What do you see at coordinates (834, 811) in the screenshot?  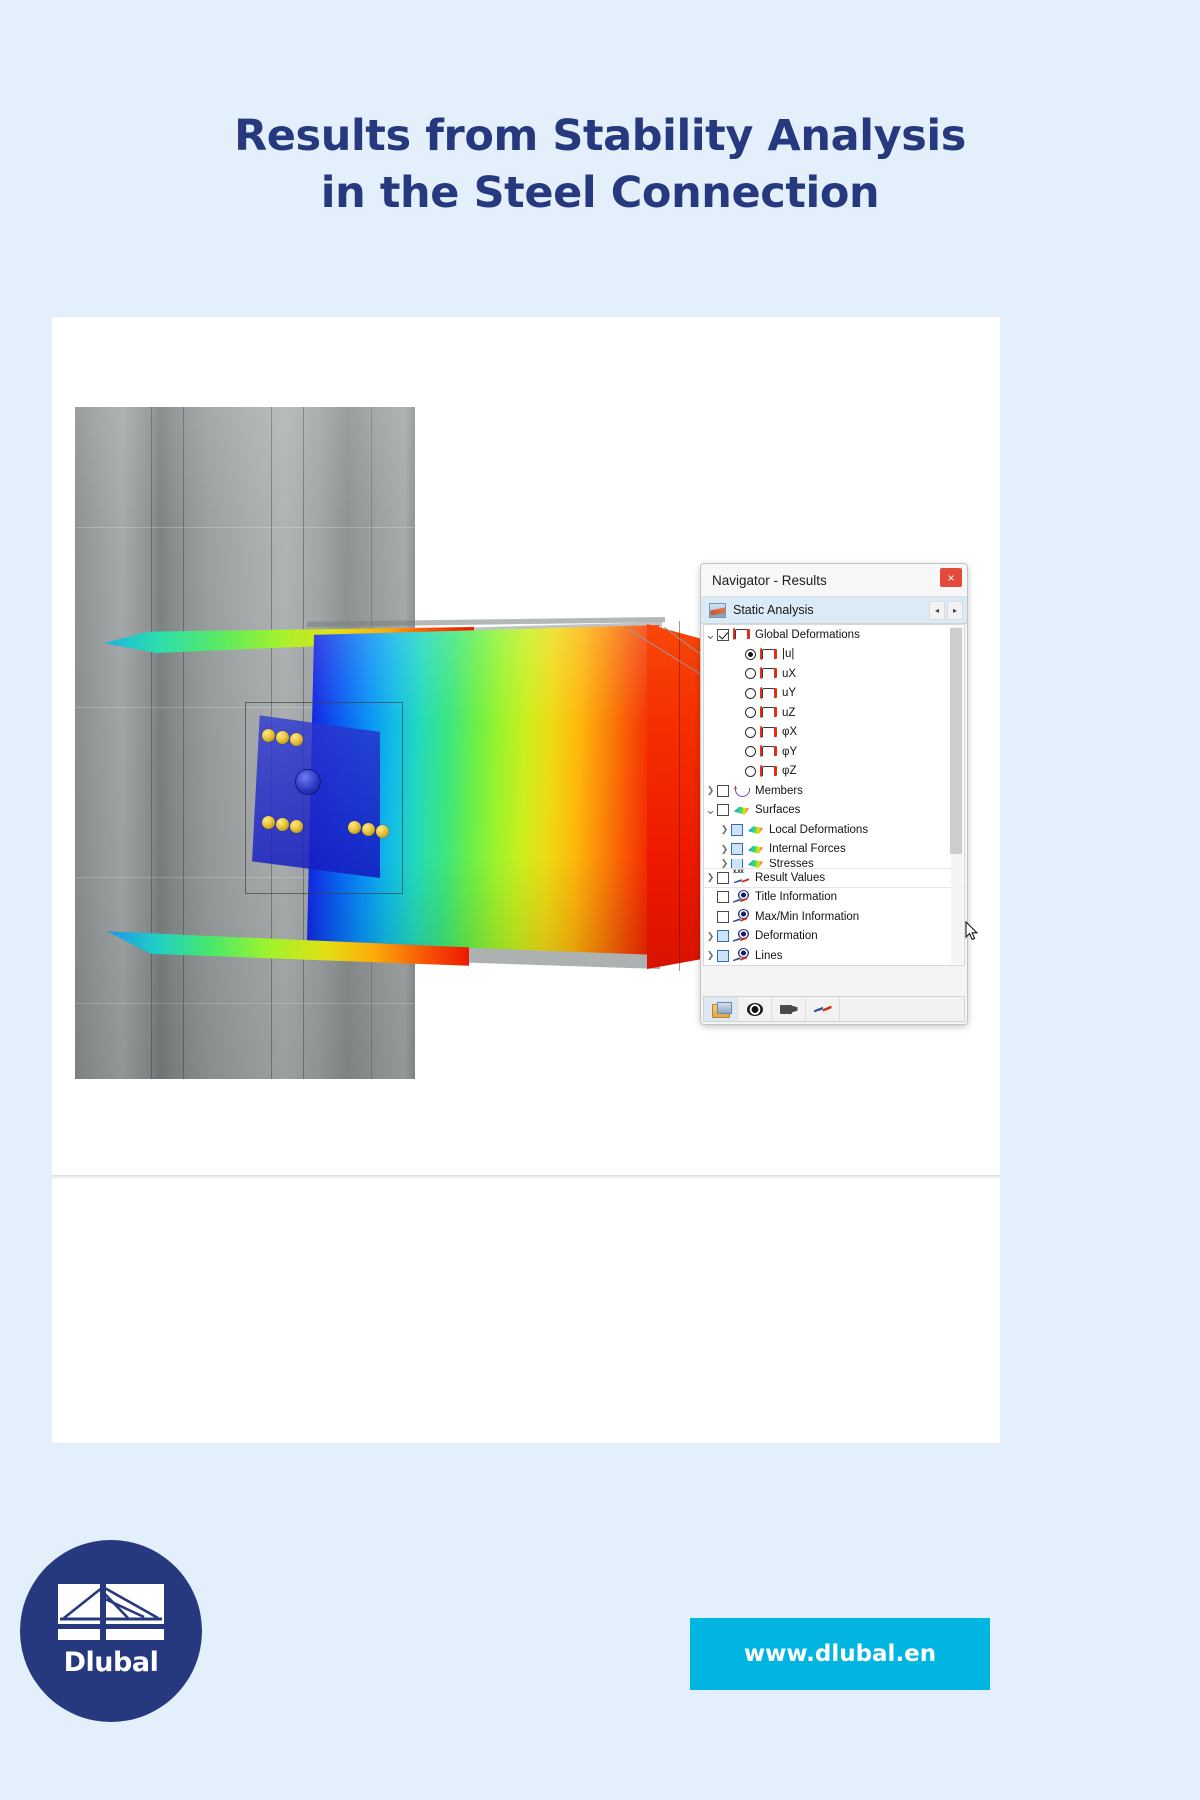 I see `tree-item-surfaces: ⌄ Surfaces` at bounding box center [834, 811].